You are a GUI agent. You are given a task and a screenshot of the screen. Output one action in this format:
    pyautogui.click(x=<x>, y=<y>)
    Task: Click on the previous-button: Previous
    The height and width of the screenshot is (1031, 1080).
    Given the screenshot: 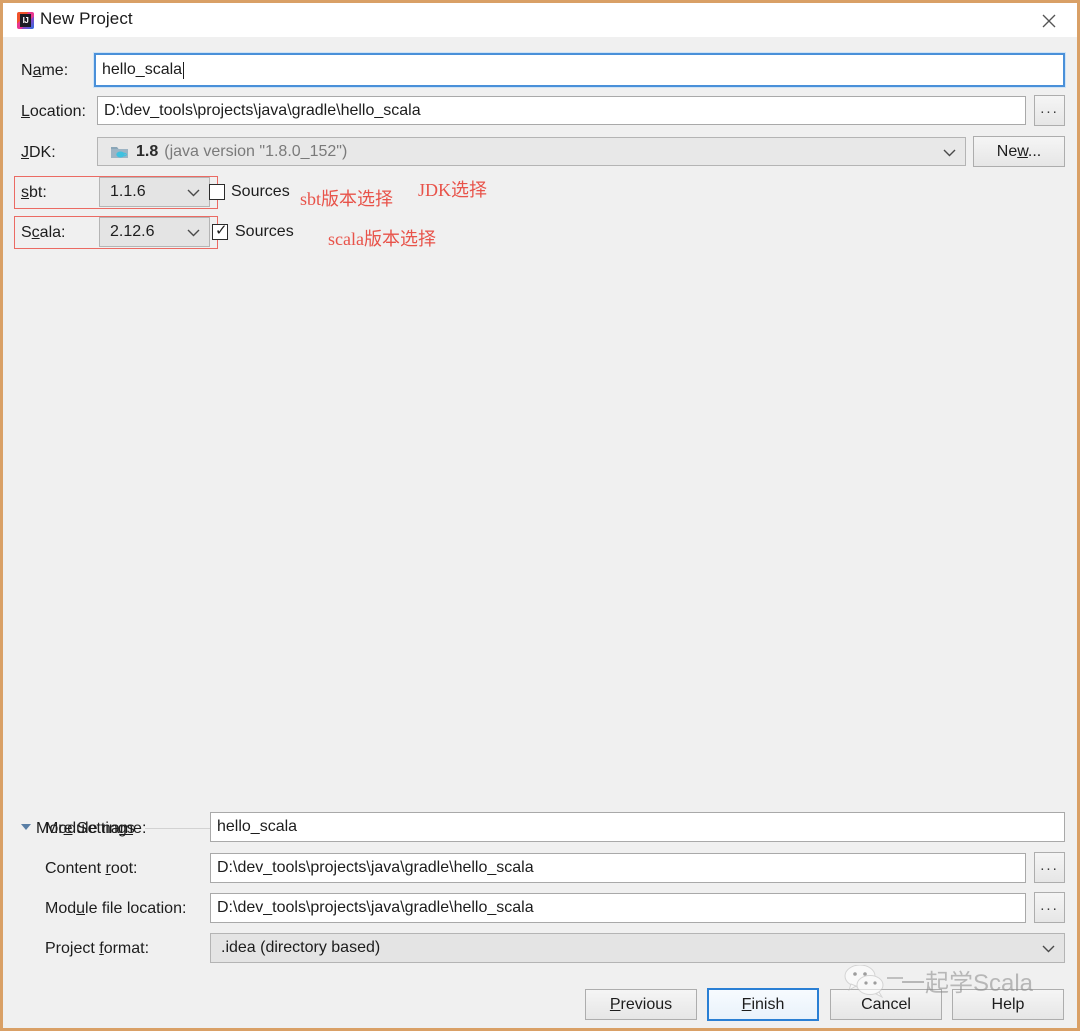 What is the action you would take?
    pyautogui.click(x=641, y=1004)
    